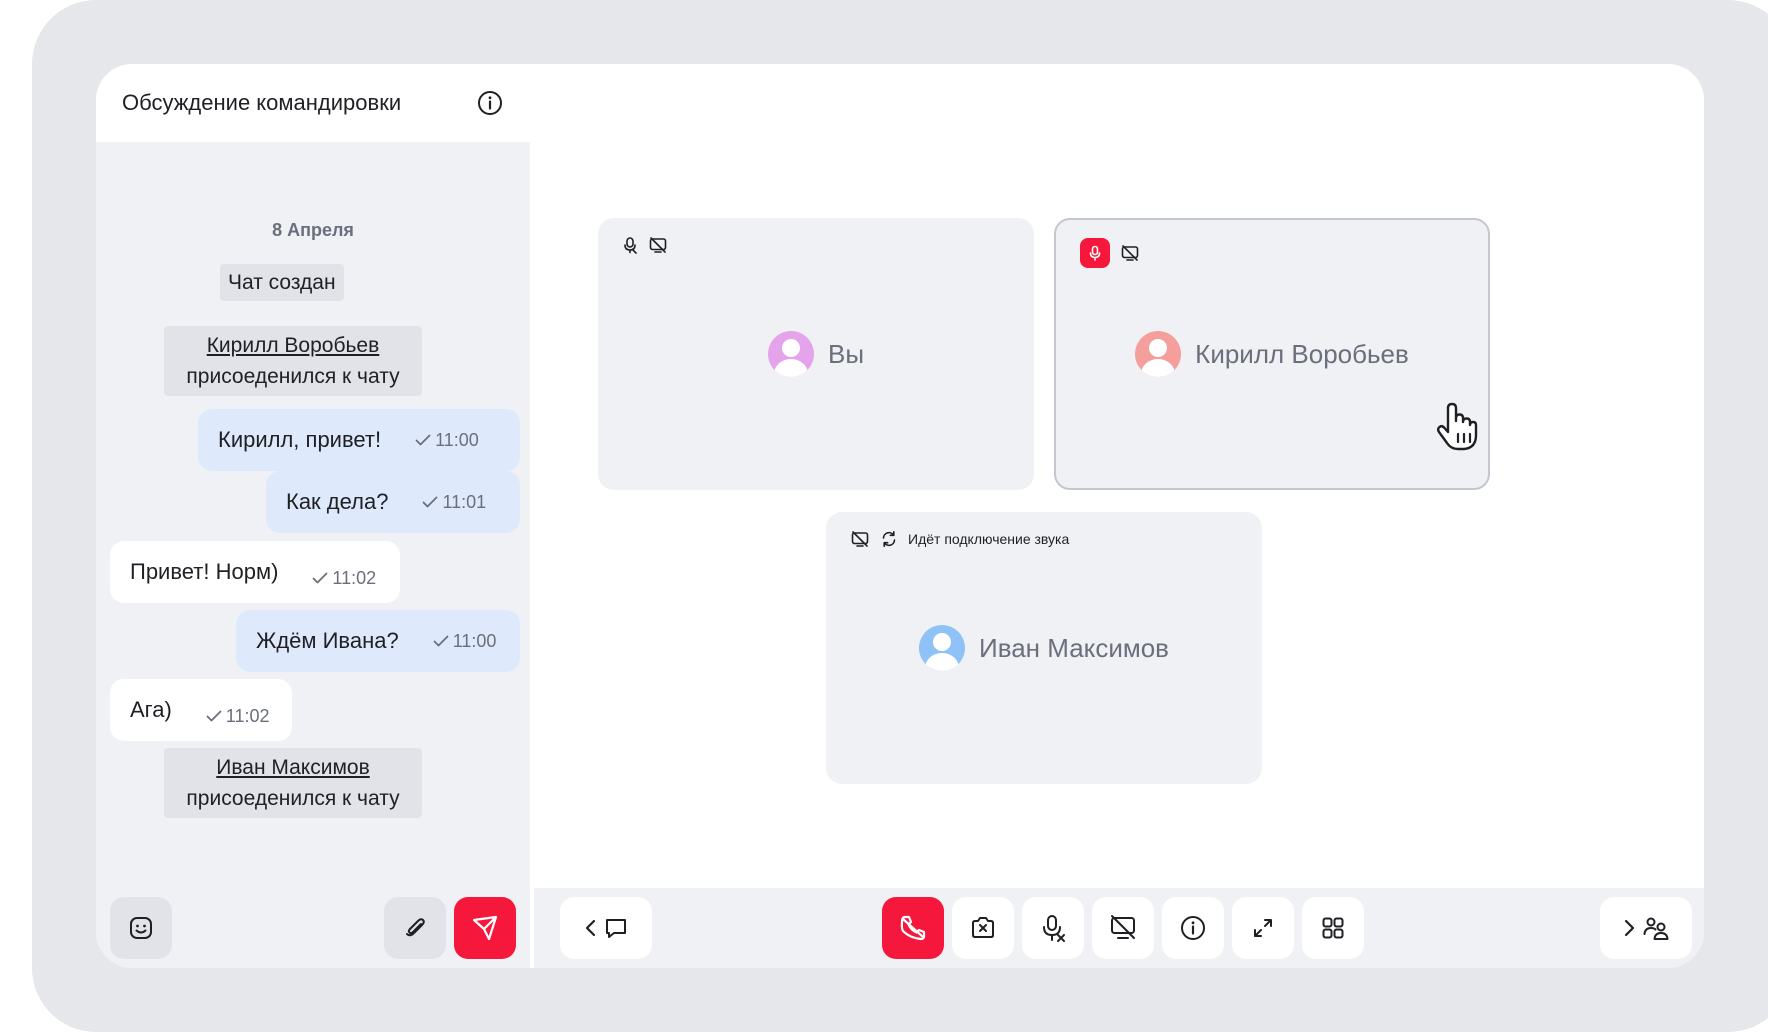  Describe the element at coordinates (616, 928) in the screenshot. I see `chat-icon` at that location.